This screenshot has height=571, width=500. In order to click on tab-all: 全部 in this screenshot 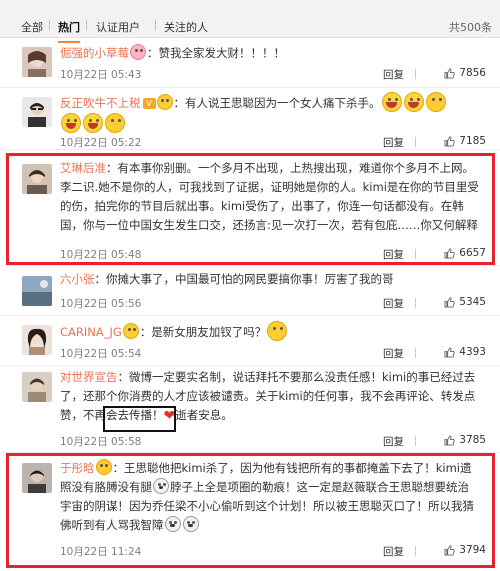, I will do `click(32, 27)`.